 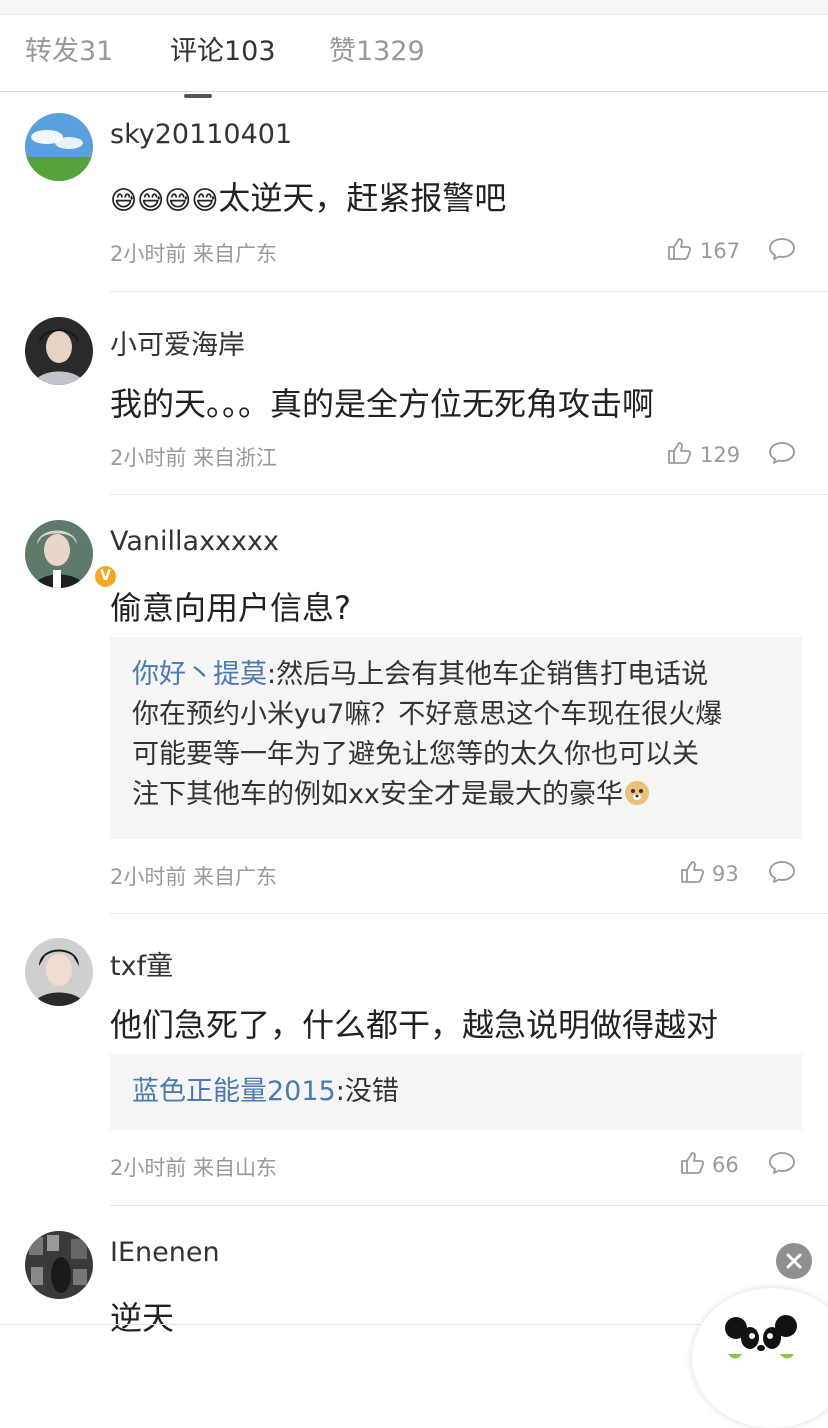 I want to click on like-count: 93, so click(x=725, y=874).